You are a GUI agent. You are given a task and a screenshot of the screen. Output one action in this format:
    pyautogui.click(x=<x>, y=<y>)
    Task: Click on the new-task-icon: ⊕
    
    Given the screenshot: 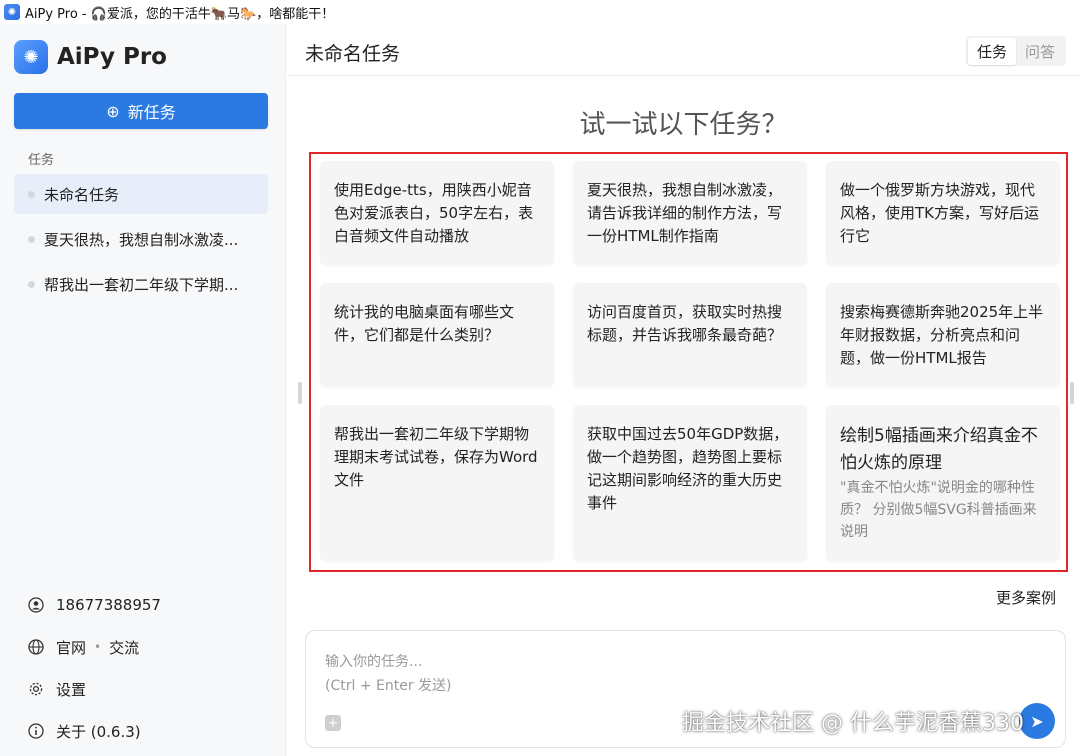 What is the action you would take?
    pyautogui.click(x=113, y=111)
    